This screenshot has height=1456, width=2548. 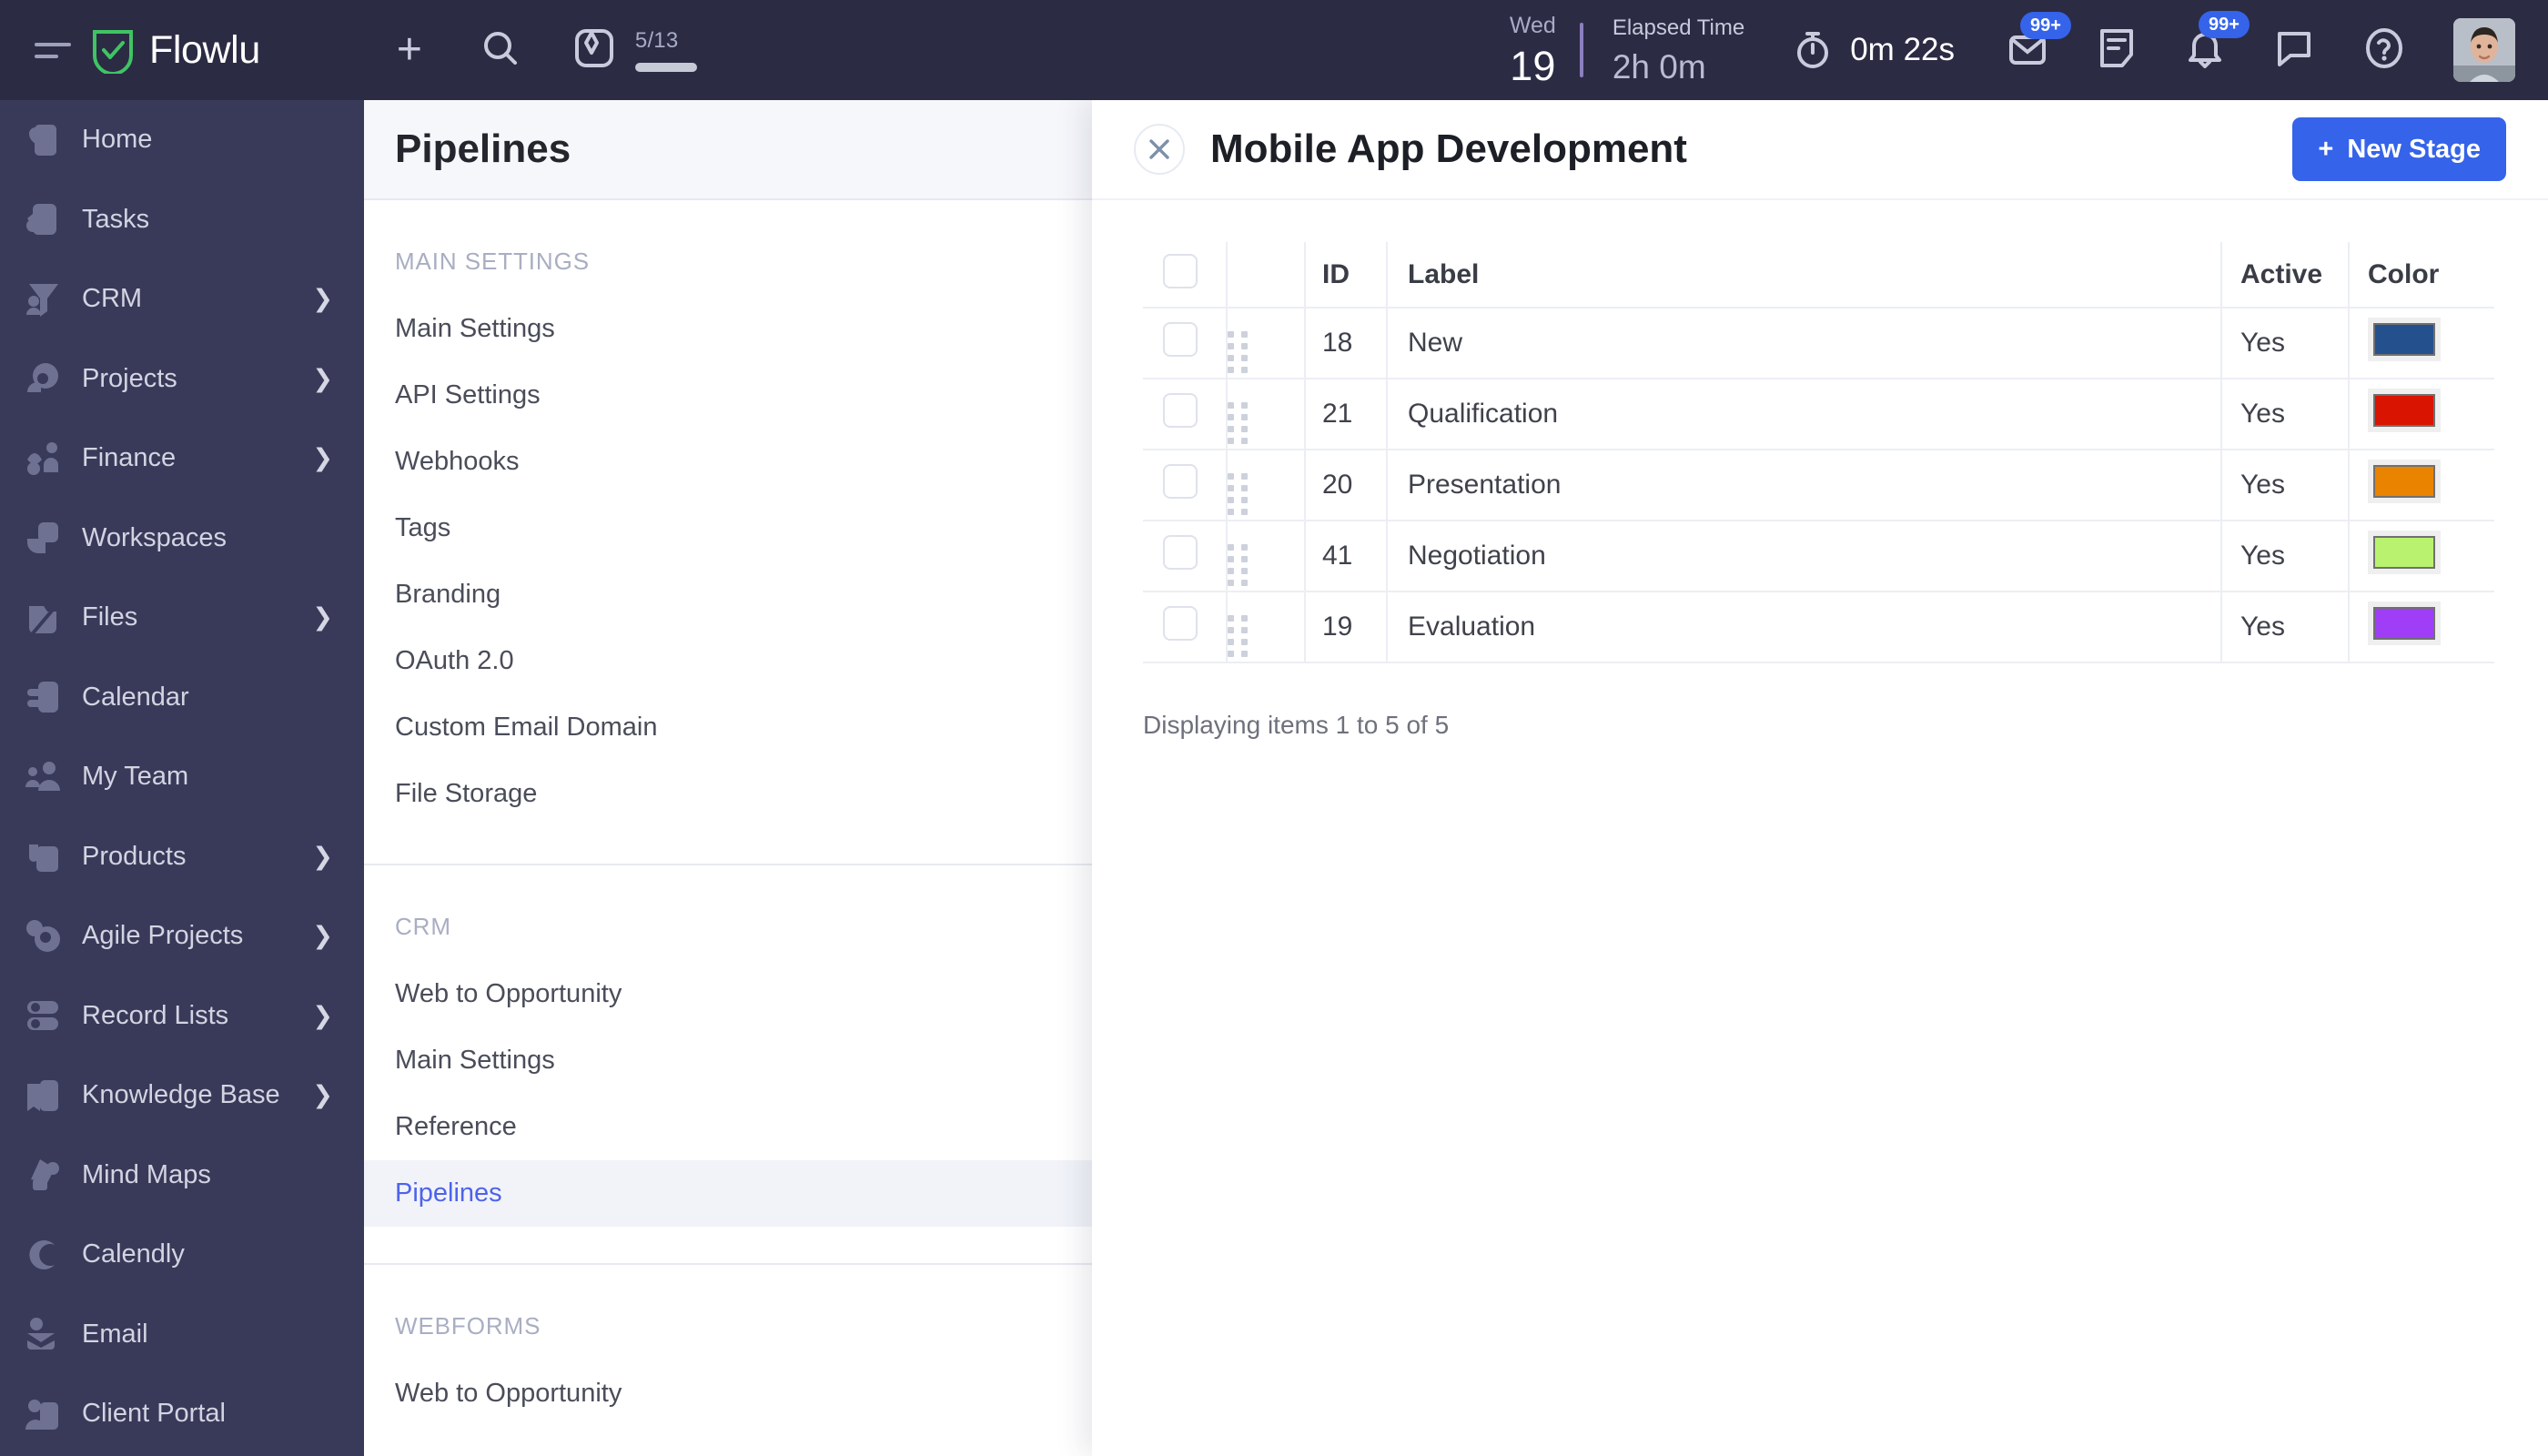 What do you see at coordinates (728, 594) in the screenshot?
I see `settings-link-branding: Branding` at bounding box center [728, 594].